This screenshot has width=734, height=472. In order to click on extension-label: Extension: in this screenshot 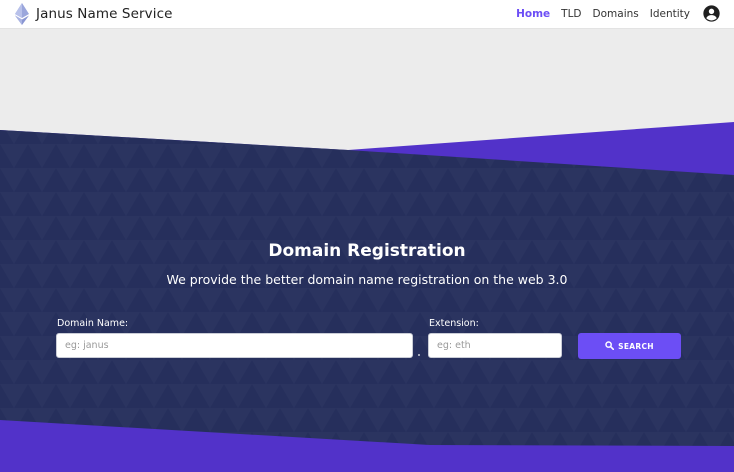, I will do `click(454, 323)`.